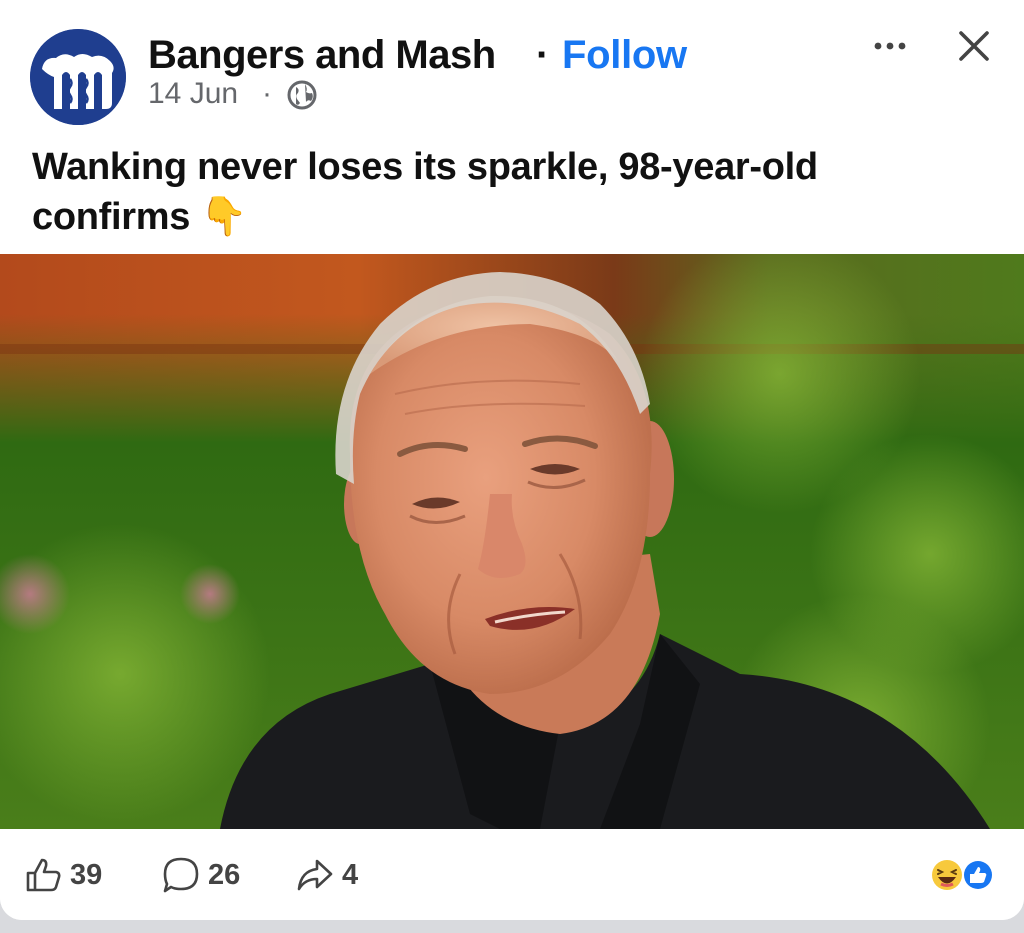  Describe the element at coordinates (86, 874) in the screenshot. I see `like-count: 39` at that location.